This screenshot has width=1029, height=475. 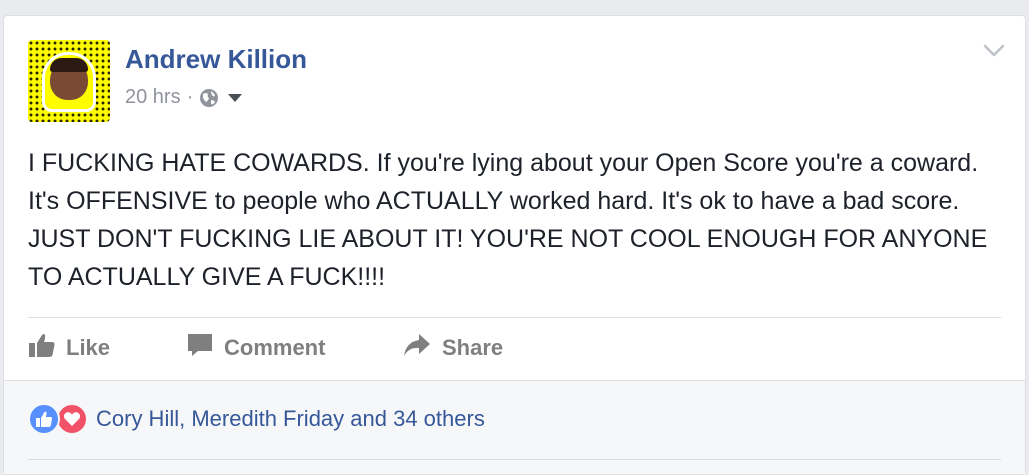 I want to click on share-label: Share, so click(x=473, y=347).